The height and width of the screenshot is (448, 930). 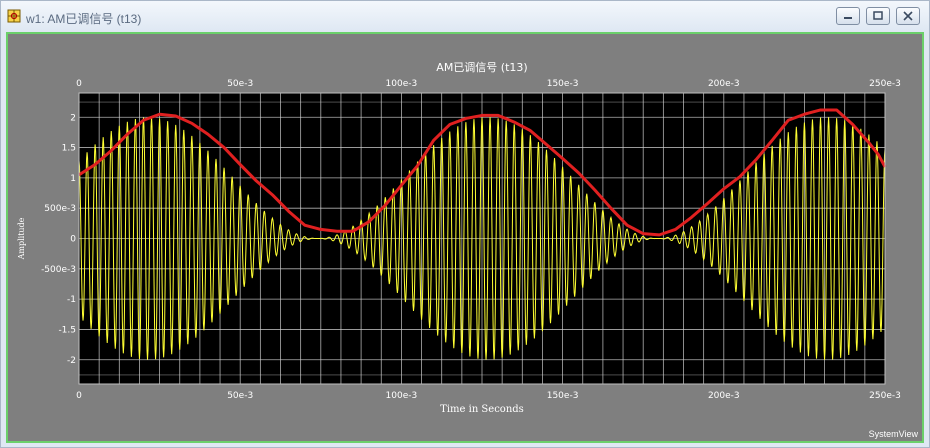 I want to click on minimize-button, so click(x=848, y=16).